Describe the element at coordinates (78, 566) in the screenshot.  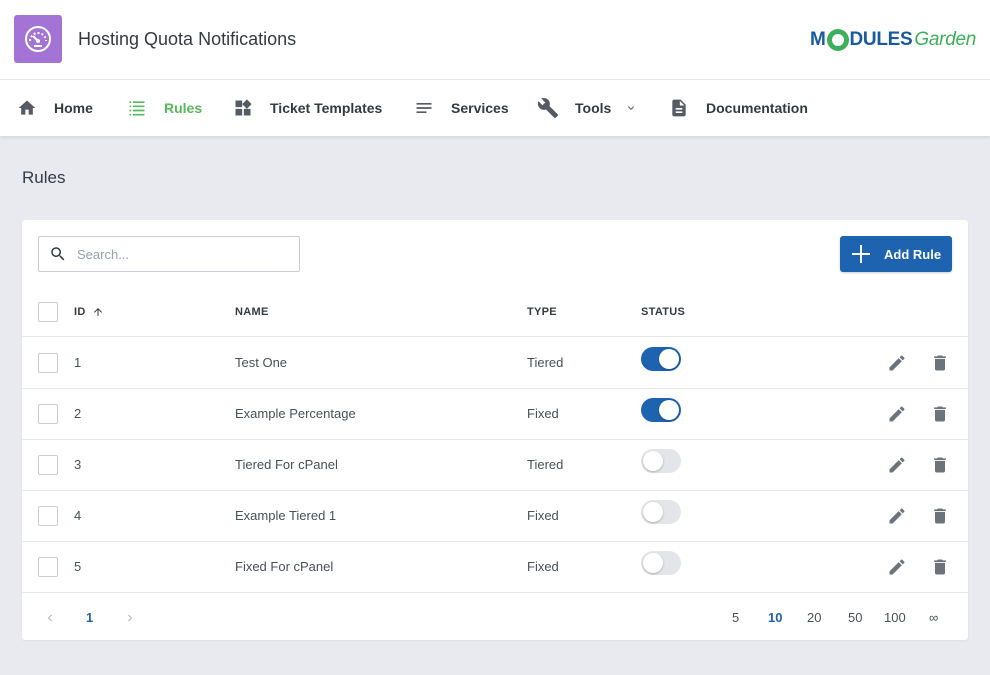
I see `rule-id: 5` at that location.